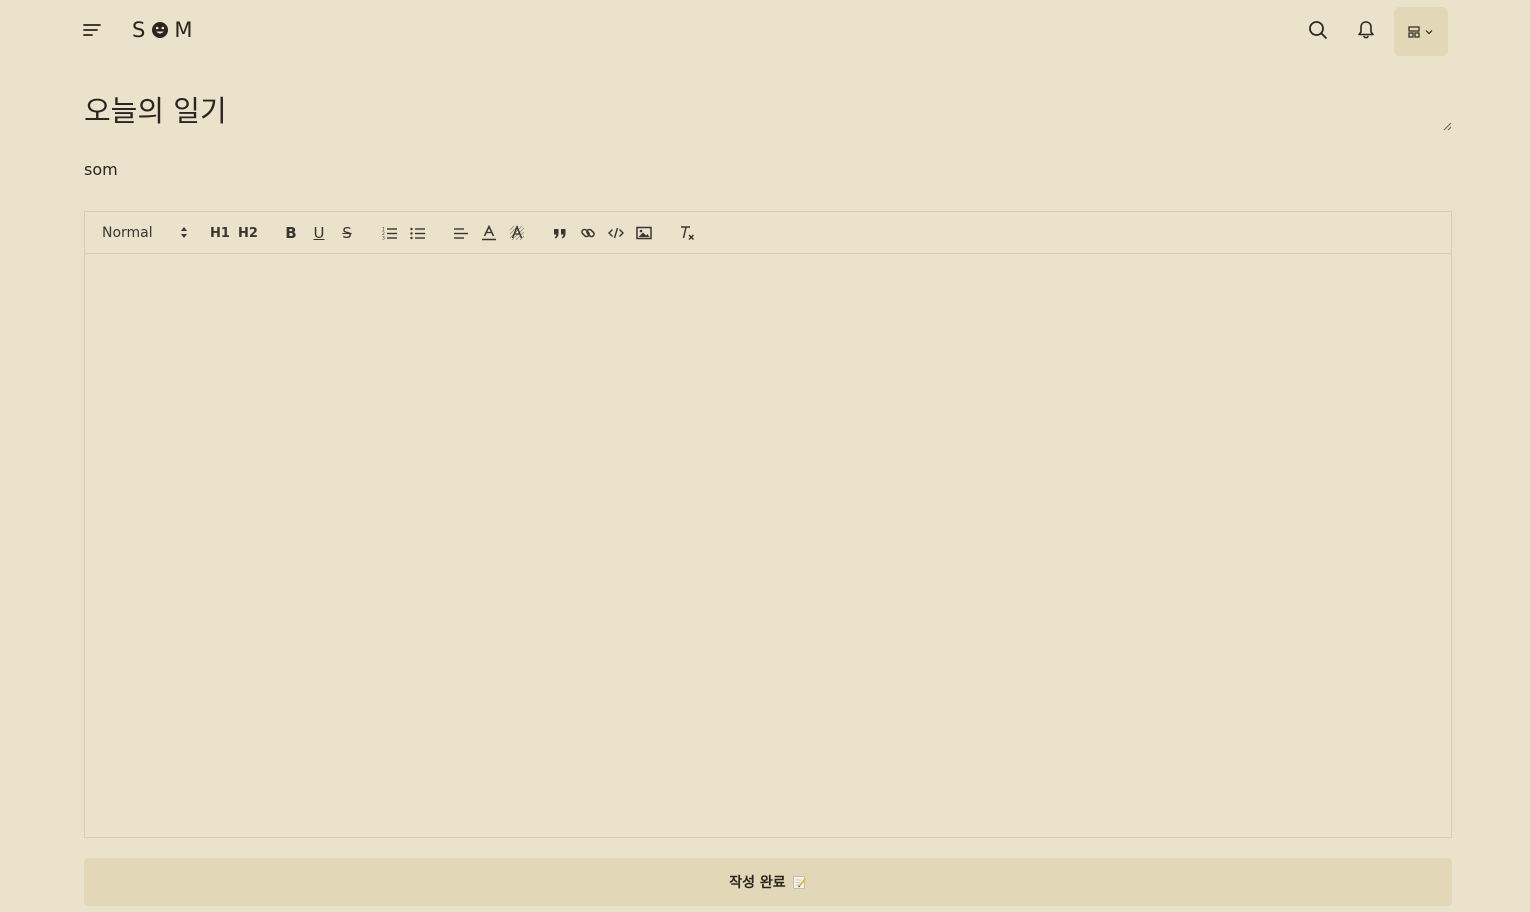  Describe the element at coordinates (184, 30) in the screenshot. I see `logo-letter-right: M` at that location.